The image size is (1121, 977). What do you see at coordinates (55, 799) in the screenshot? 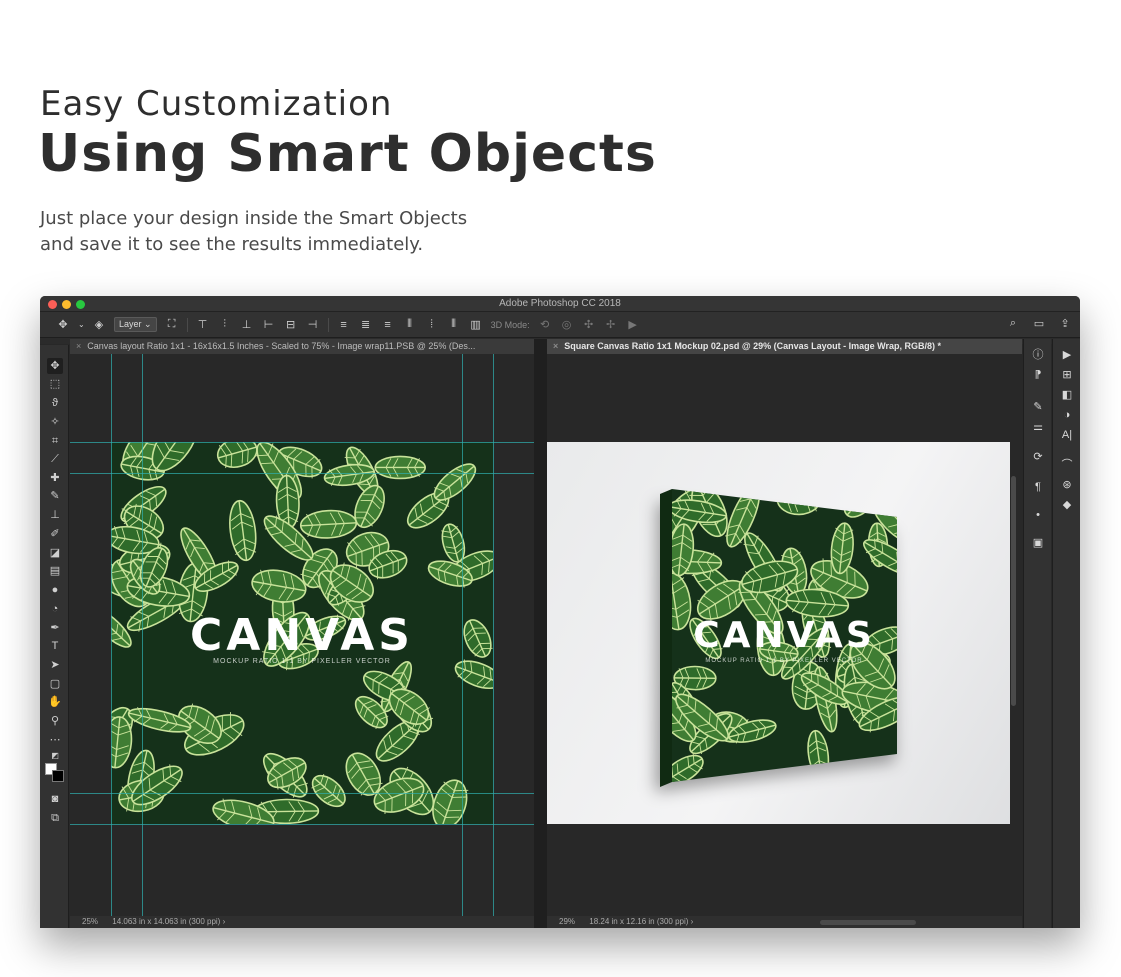
I see `quick-mask-icon: ◙` at bounding box center [55, 799].